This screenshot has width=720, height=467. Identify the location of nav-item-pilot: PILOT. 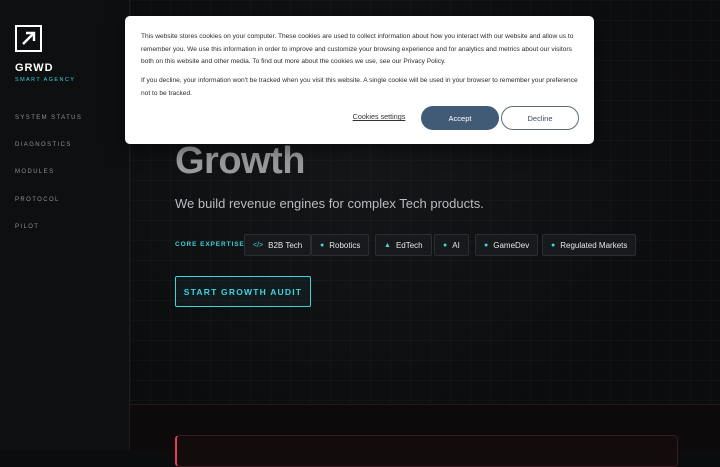
(27, 227).